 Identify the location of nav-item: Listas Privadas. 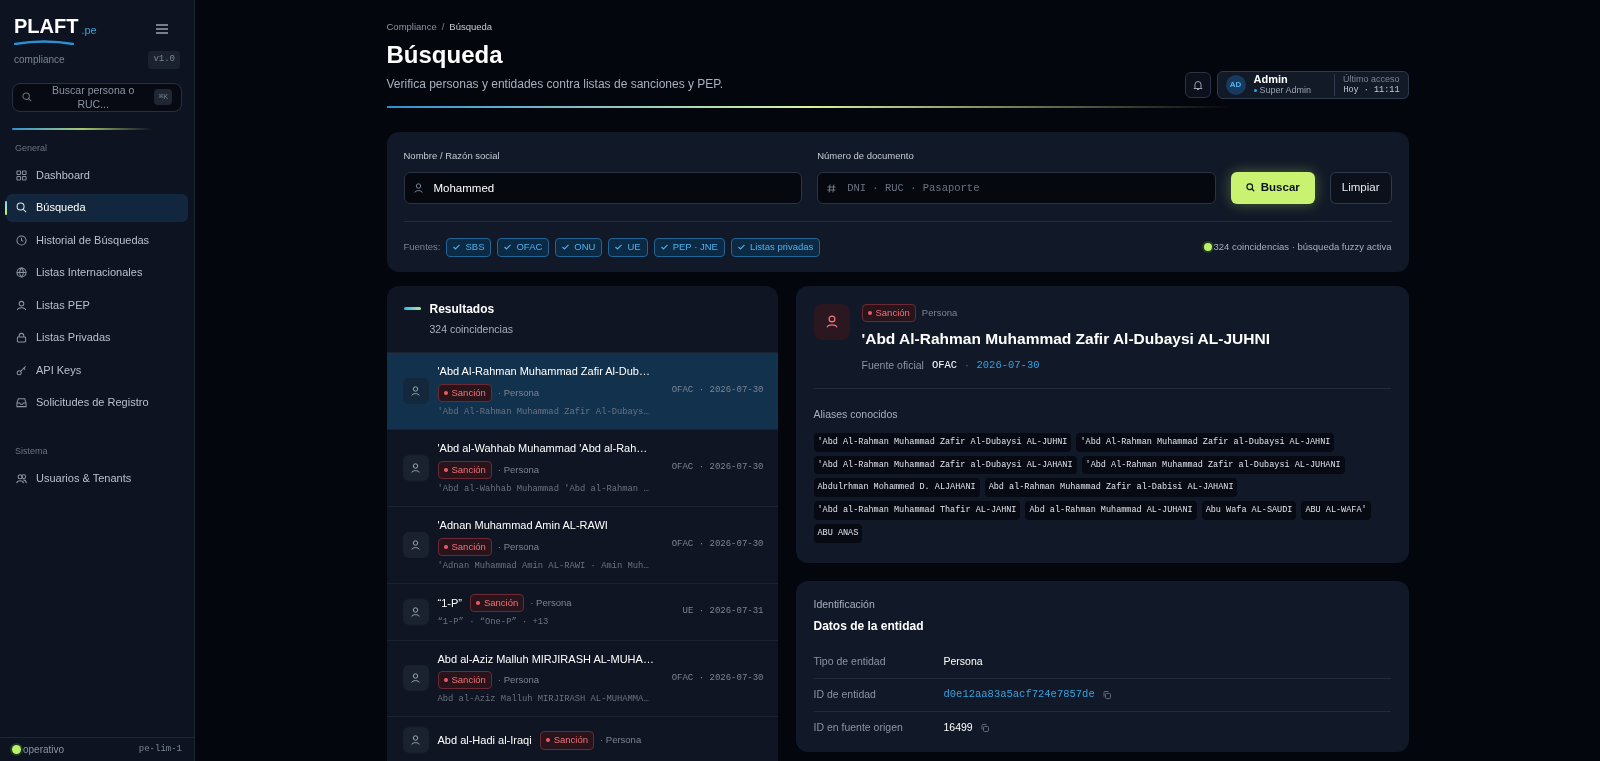
(97, 337).